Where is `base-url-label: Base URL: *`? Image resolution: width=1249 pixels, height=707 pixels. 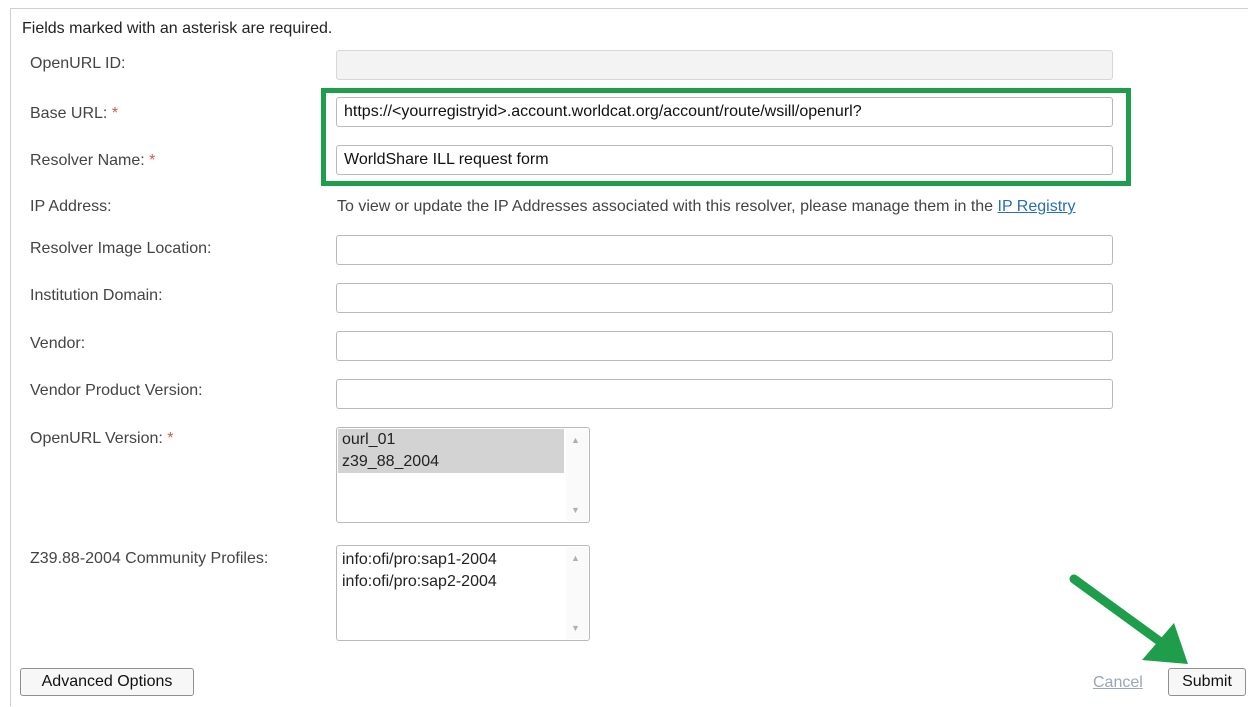
base-url-label: Base URL: * is located at coordinates (74, 113).